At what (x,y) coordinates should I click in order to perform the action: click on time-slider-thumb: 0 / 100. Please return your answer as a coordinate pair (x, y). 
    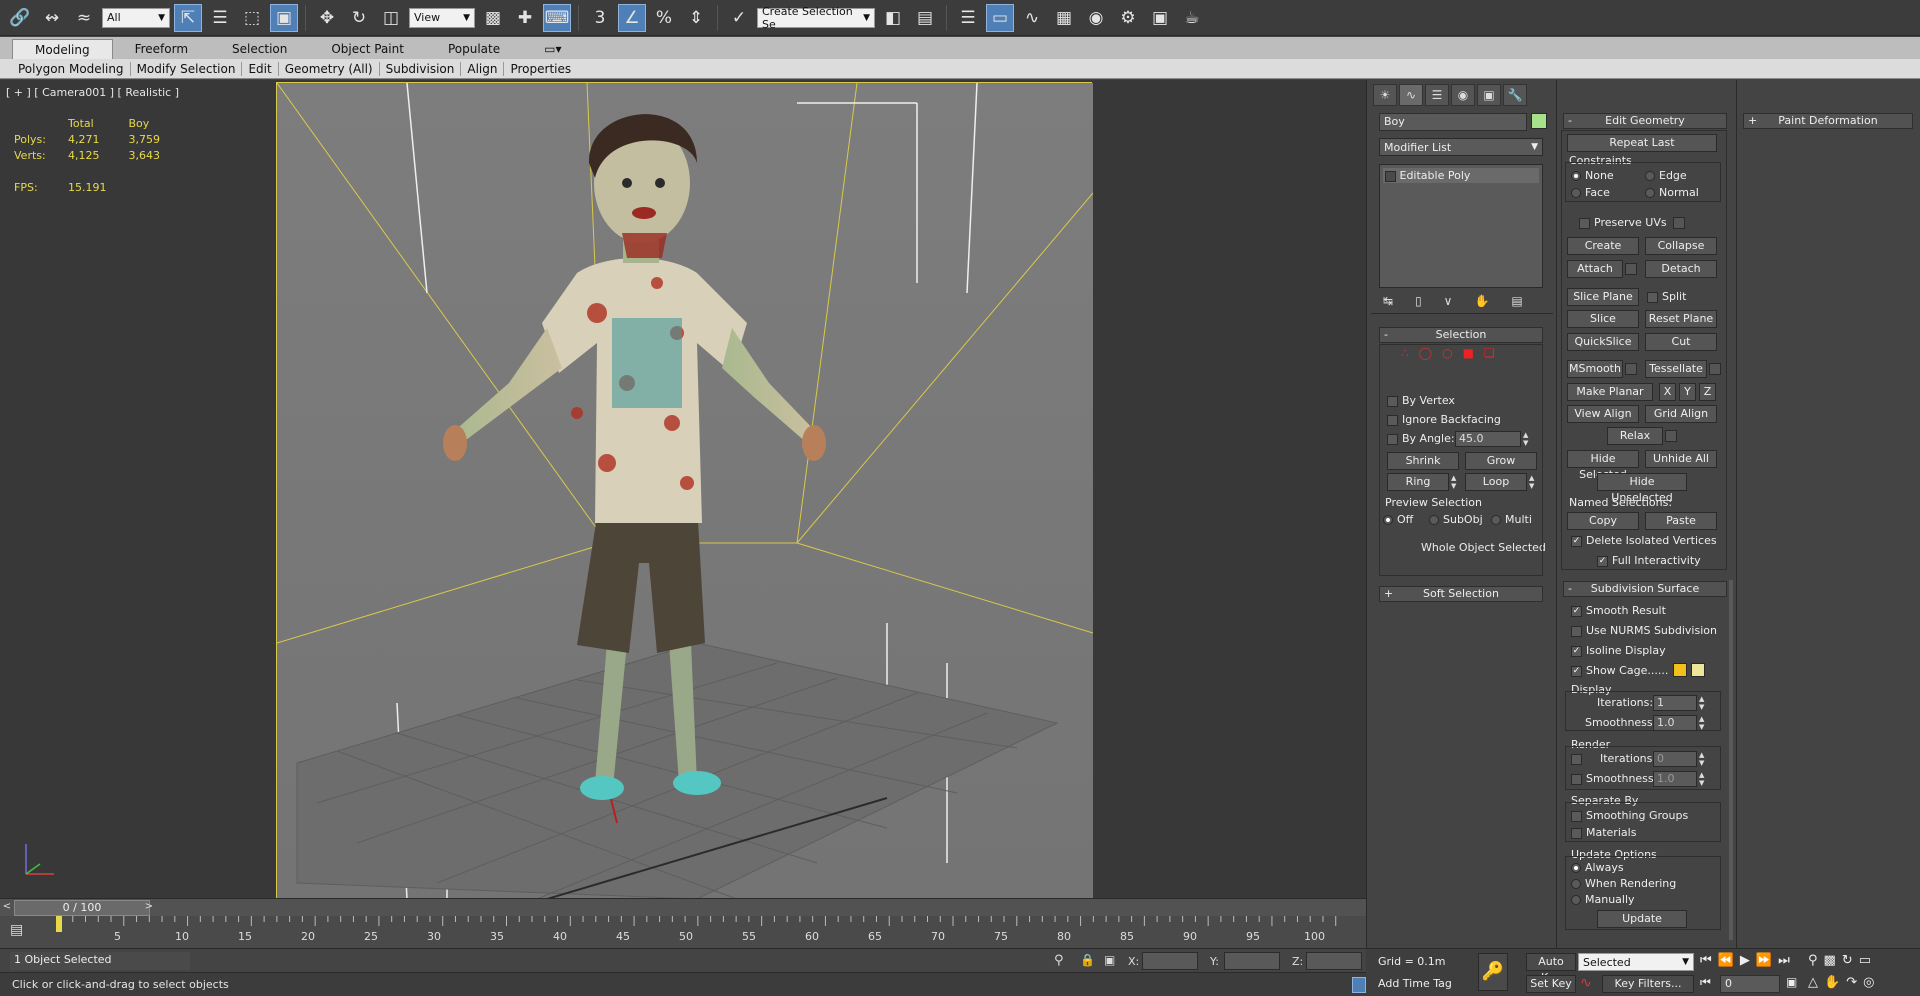
    Looking at the image, I should click on (82, 908).